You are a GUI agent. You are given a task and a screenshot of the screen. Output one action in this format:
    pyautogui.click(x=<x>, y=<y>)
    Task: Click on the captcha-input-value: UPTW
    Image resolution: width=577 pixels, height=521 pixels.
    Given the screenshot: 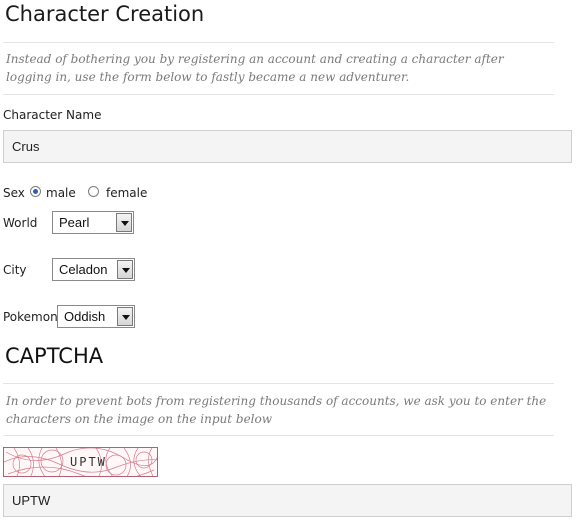 What is the action you would take?
    pyautogui.click(x=31, y=500)
    